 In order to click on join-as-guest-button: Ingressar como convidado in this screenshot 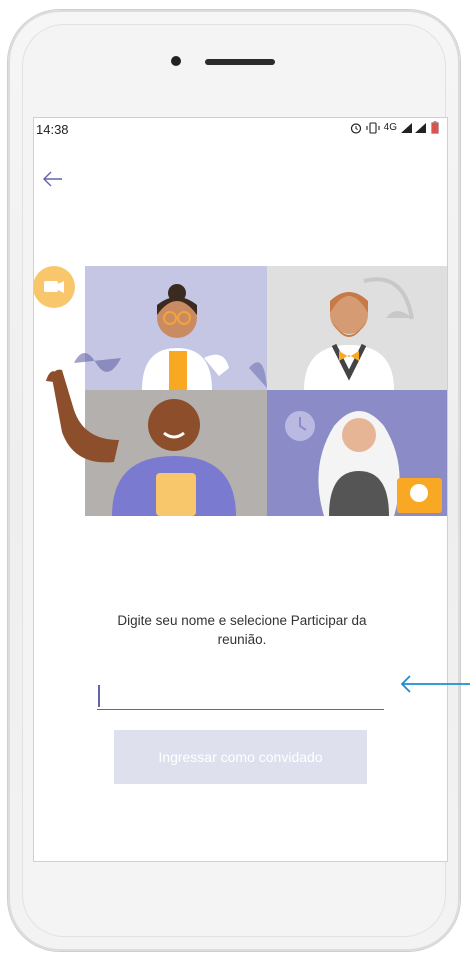, I will do `click(240, 757)`.